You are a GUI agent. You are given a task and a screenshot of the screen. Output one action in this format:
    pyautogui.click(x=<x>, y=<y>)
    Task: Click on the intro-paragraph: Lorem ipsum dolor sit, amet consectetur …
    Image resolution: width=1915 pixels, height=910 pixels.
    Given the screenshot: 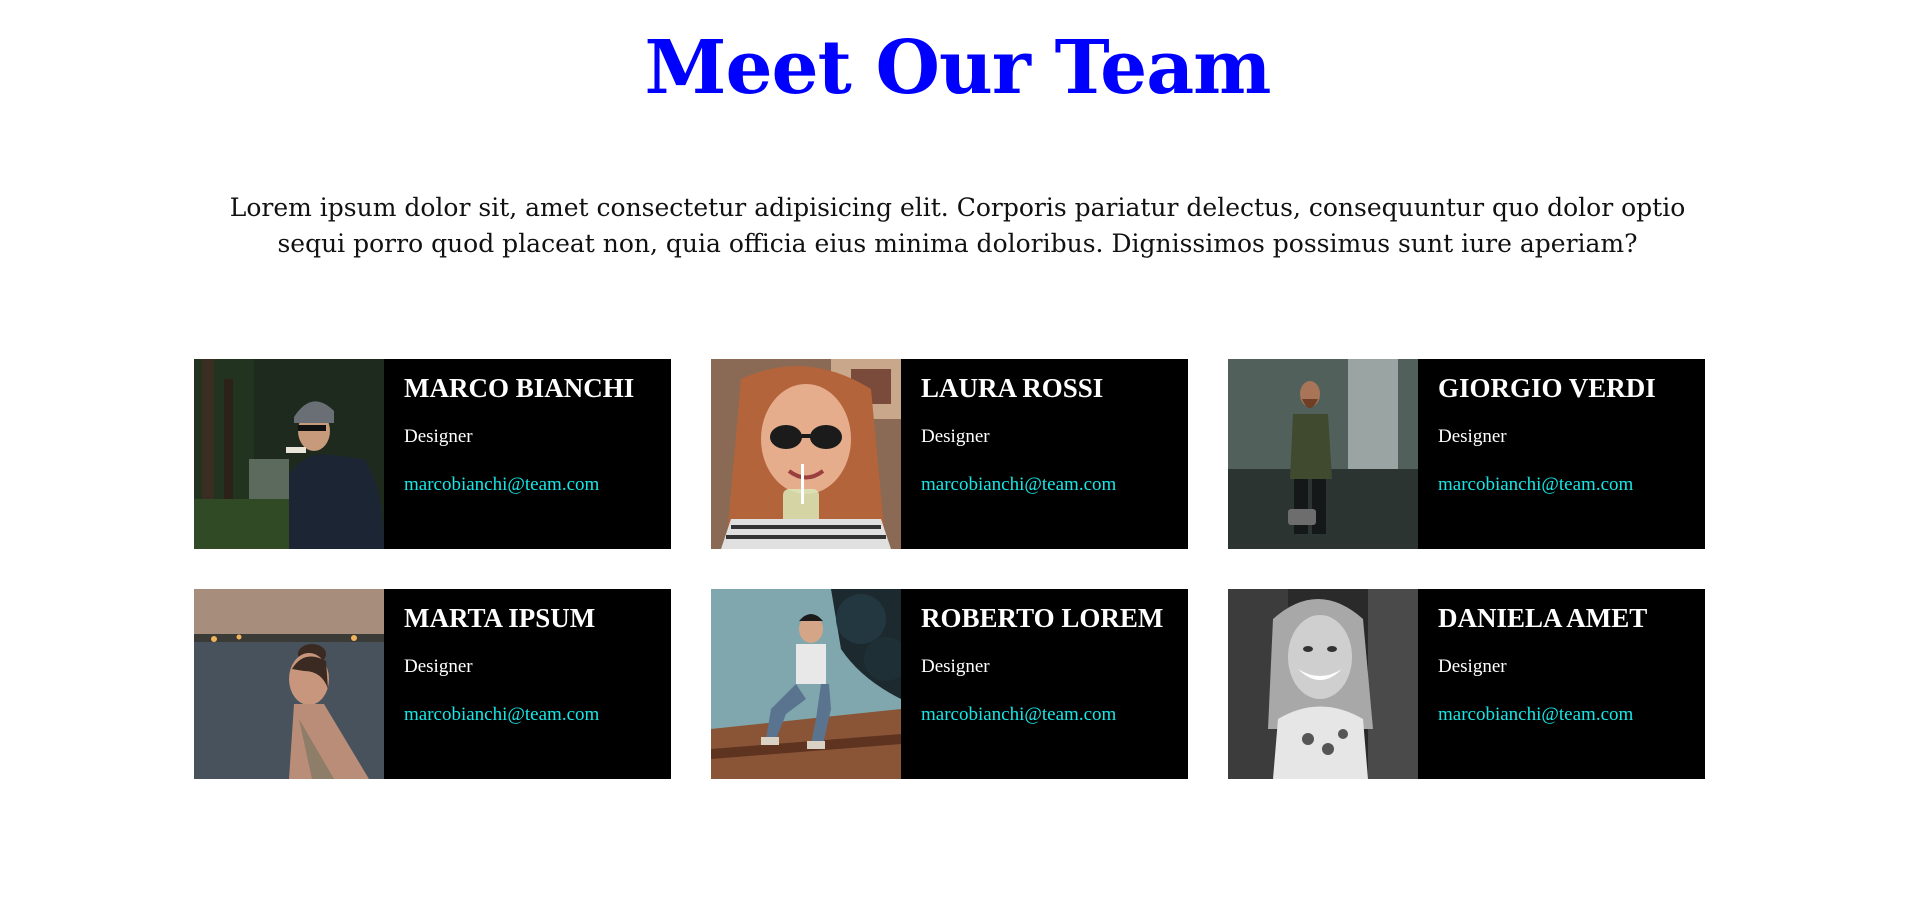 What is the action you would take?
    pyautogui.click(x=957, y=225)
    